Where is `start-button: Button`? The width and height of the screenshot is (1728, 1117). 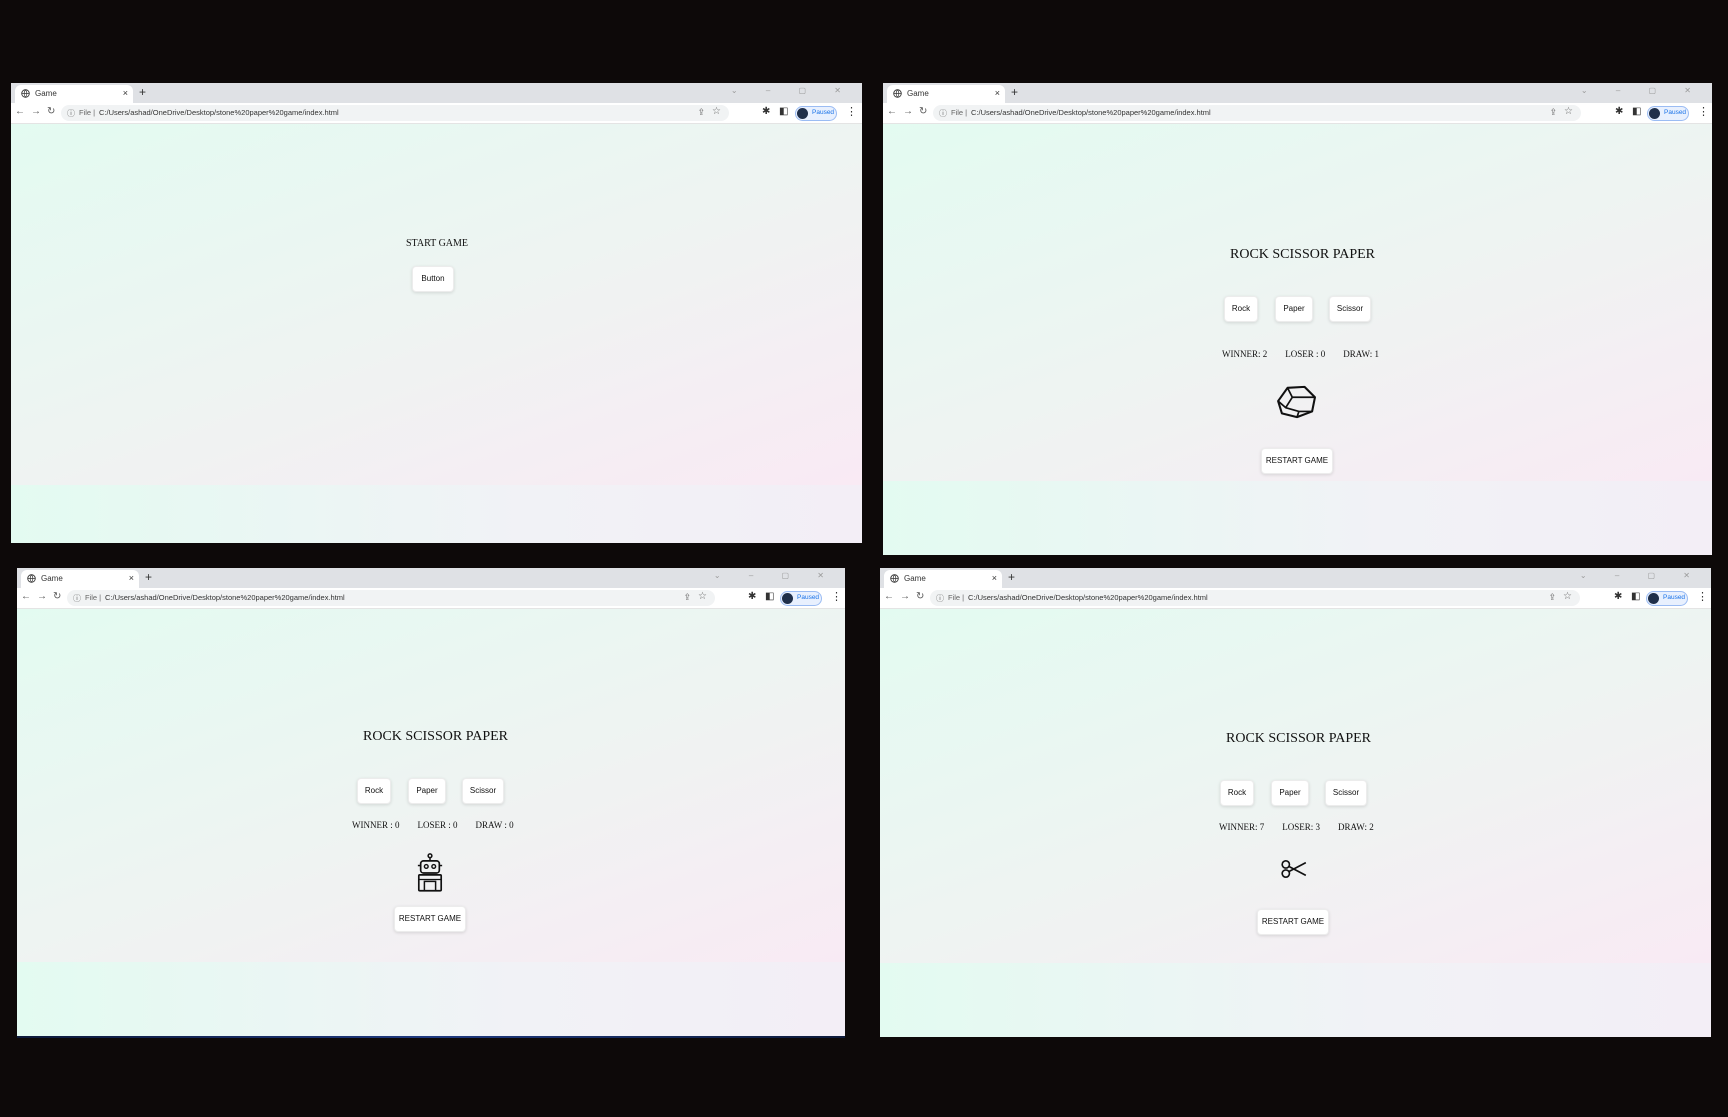
start-button: Button is located at coordinates (433, 279).